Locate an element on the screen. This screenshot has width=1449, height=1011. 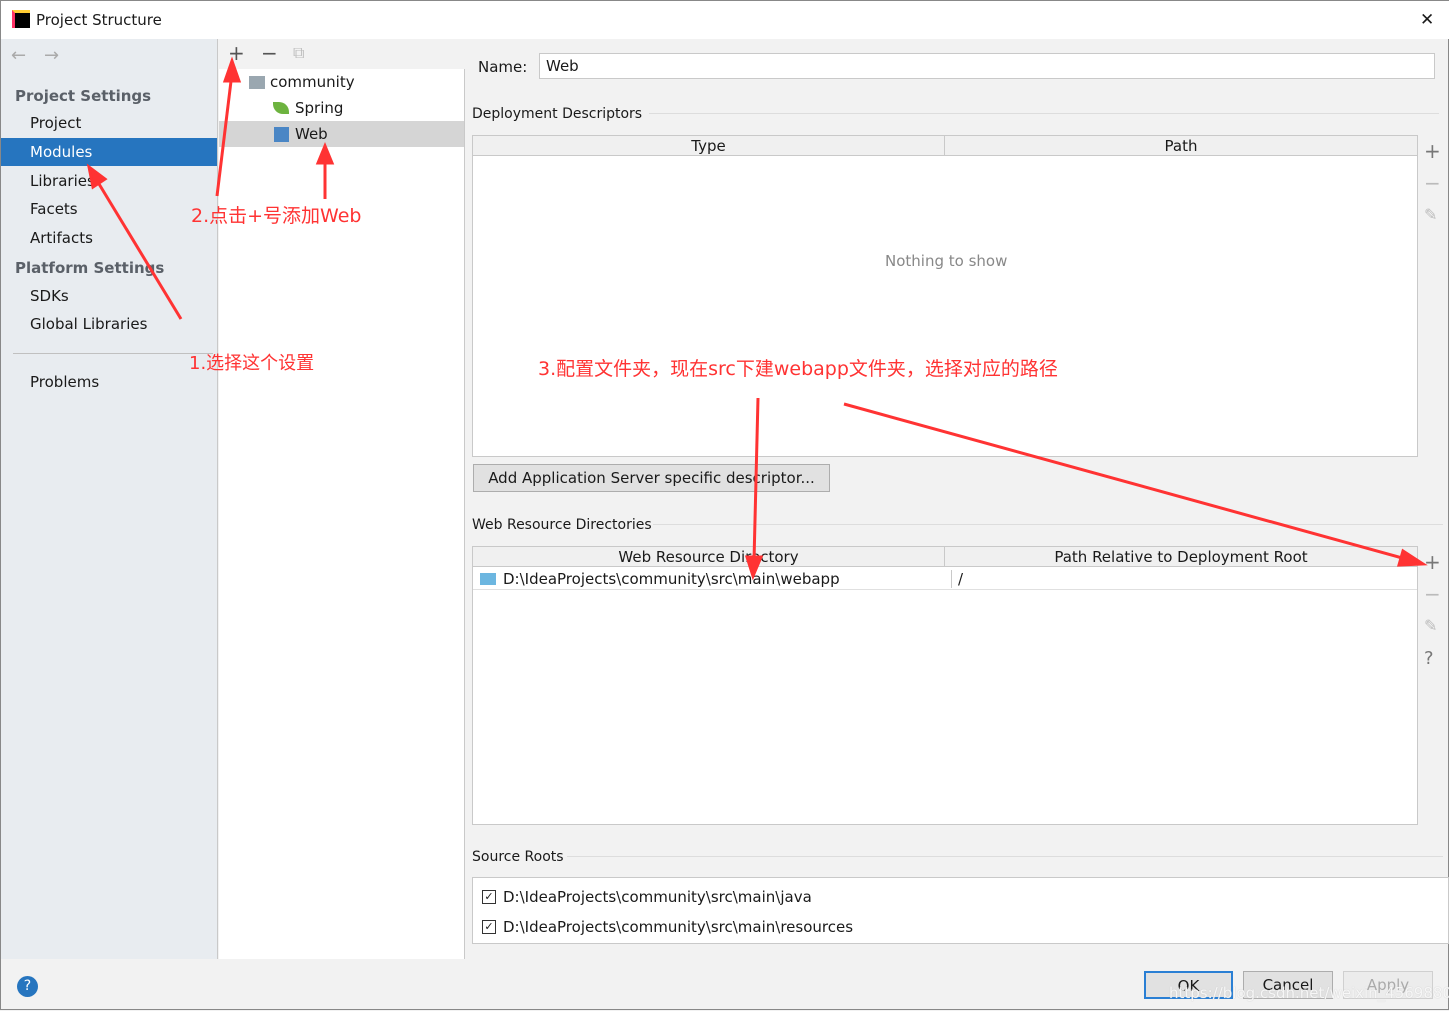
arrow-to-modules is located at coordinates (138, 249).